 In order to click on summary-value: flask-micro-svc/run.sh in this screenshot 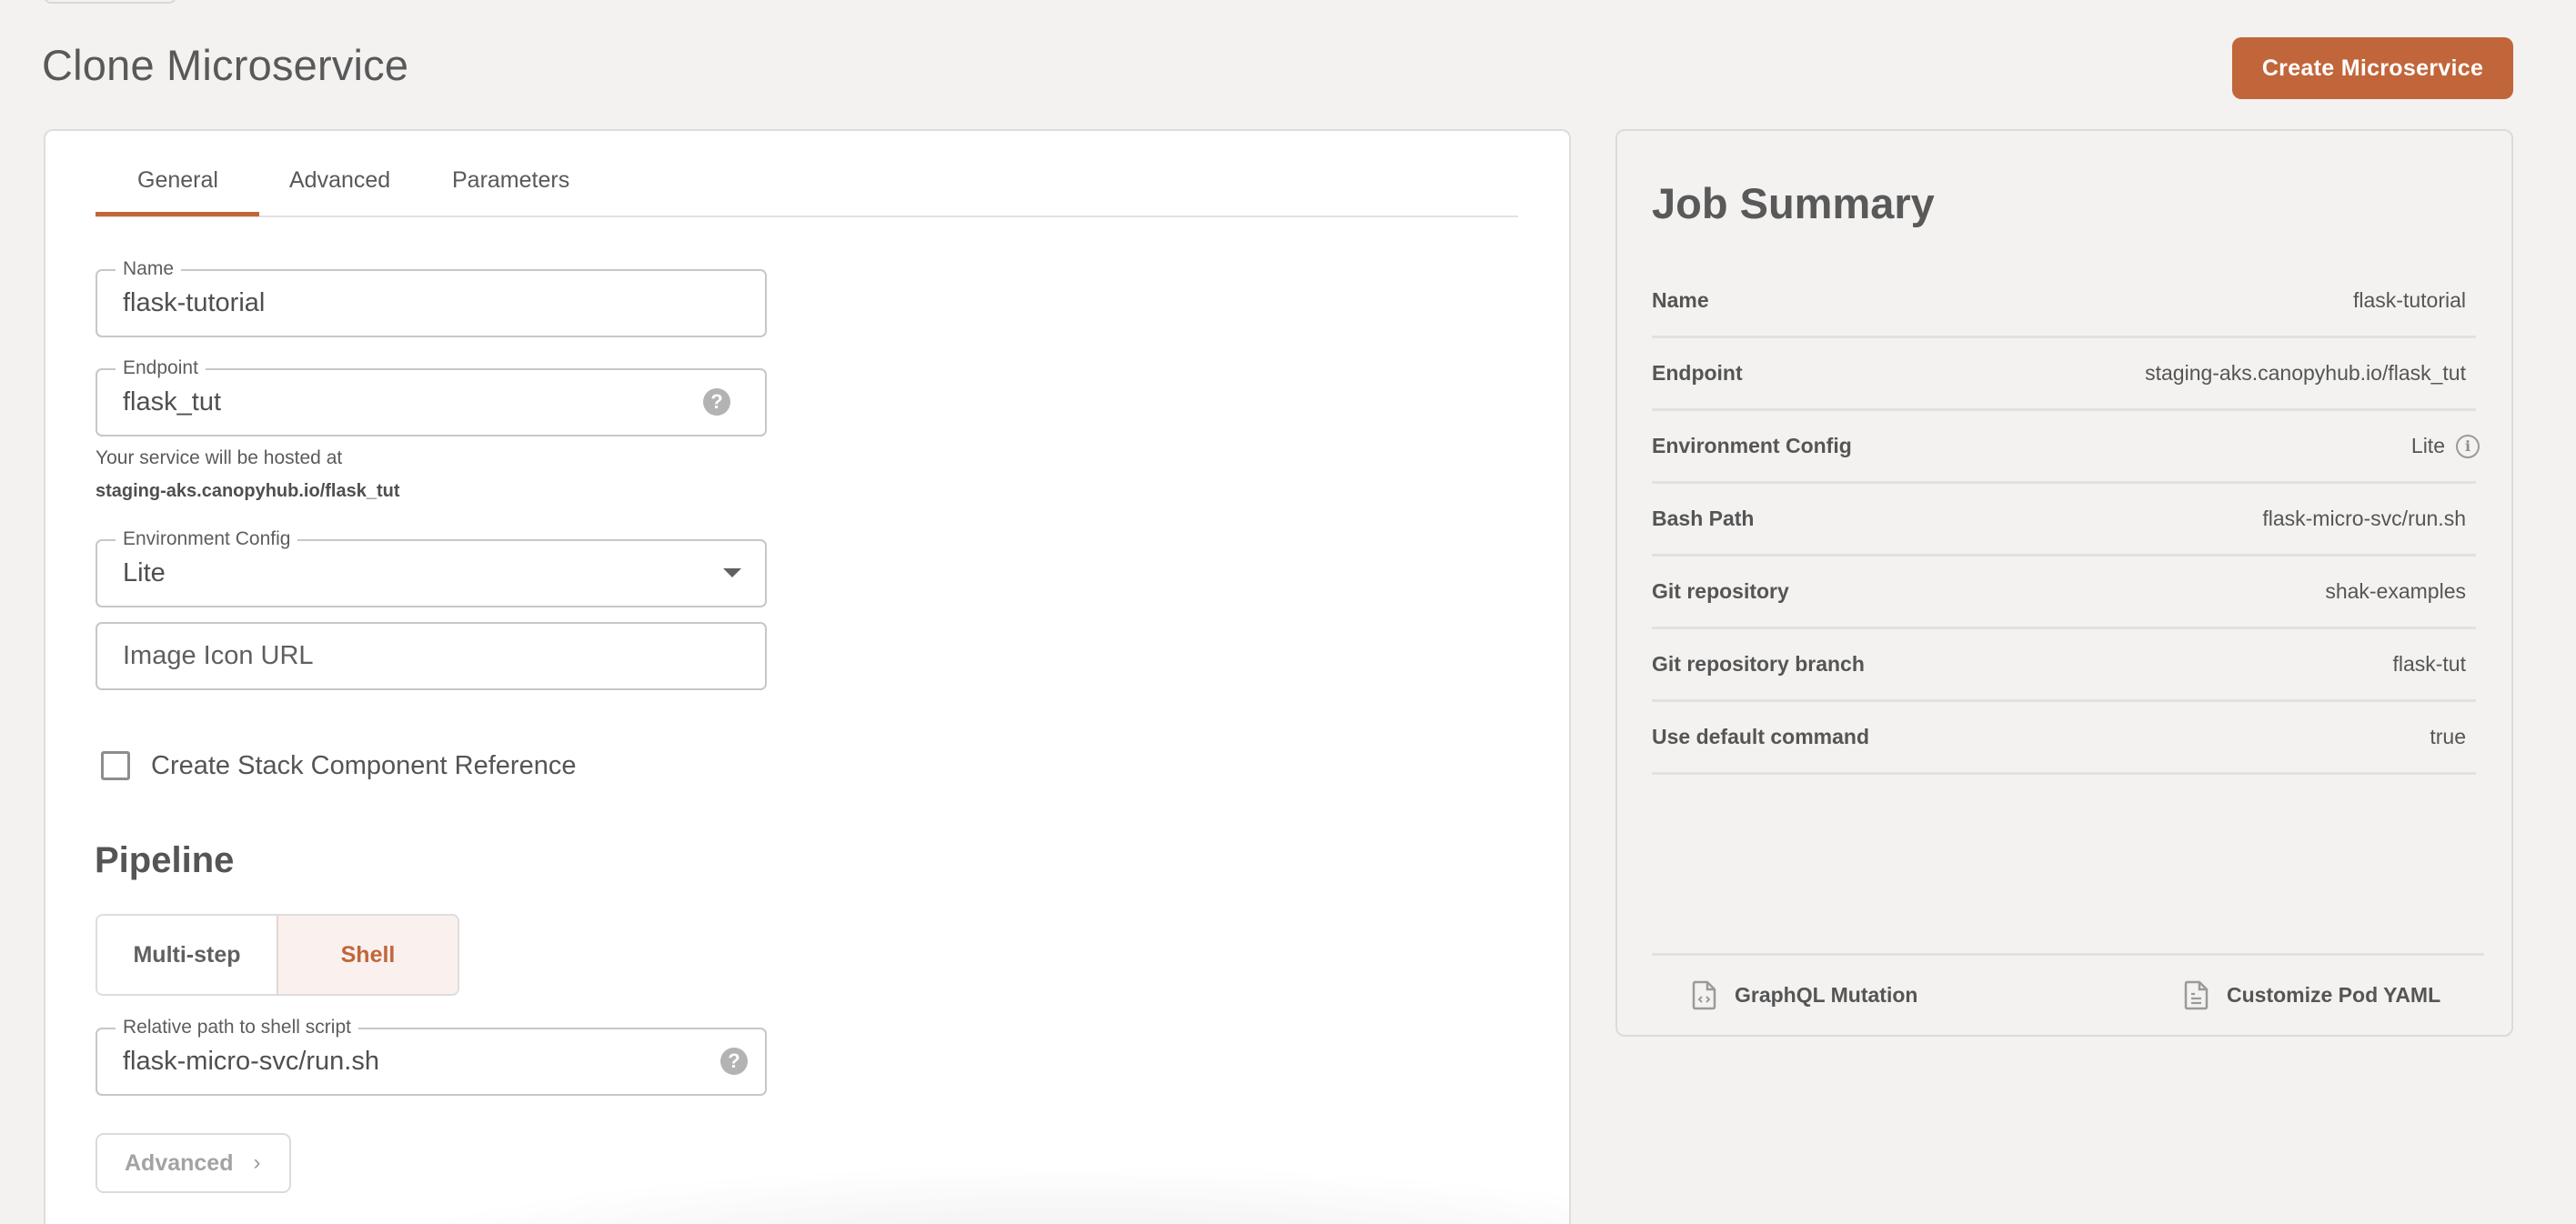, I will do `click(2364, 519)`.